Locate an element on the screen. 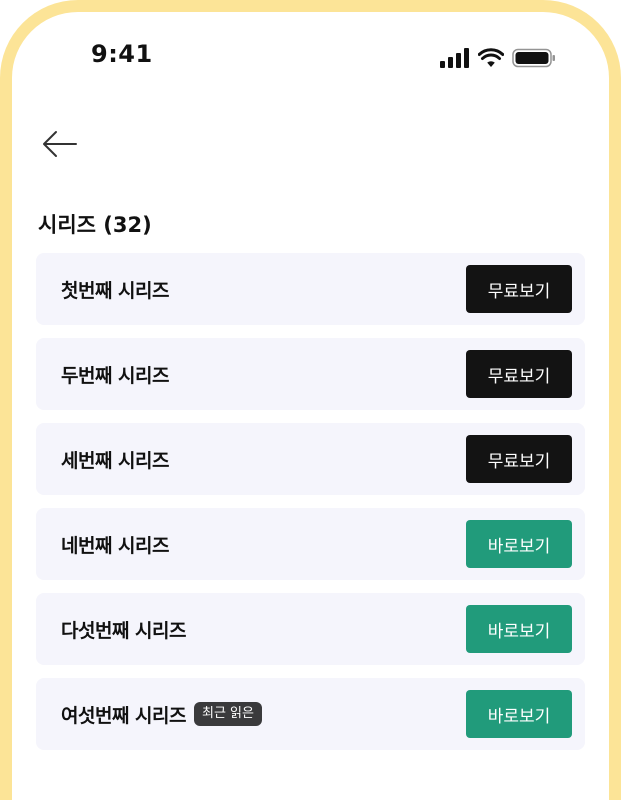 The image size is (621, 812). section-title: 시리즈 (32) is located at coordinates (95, 225).